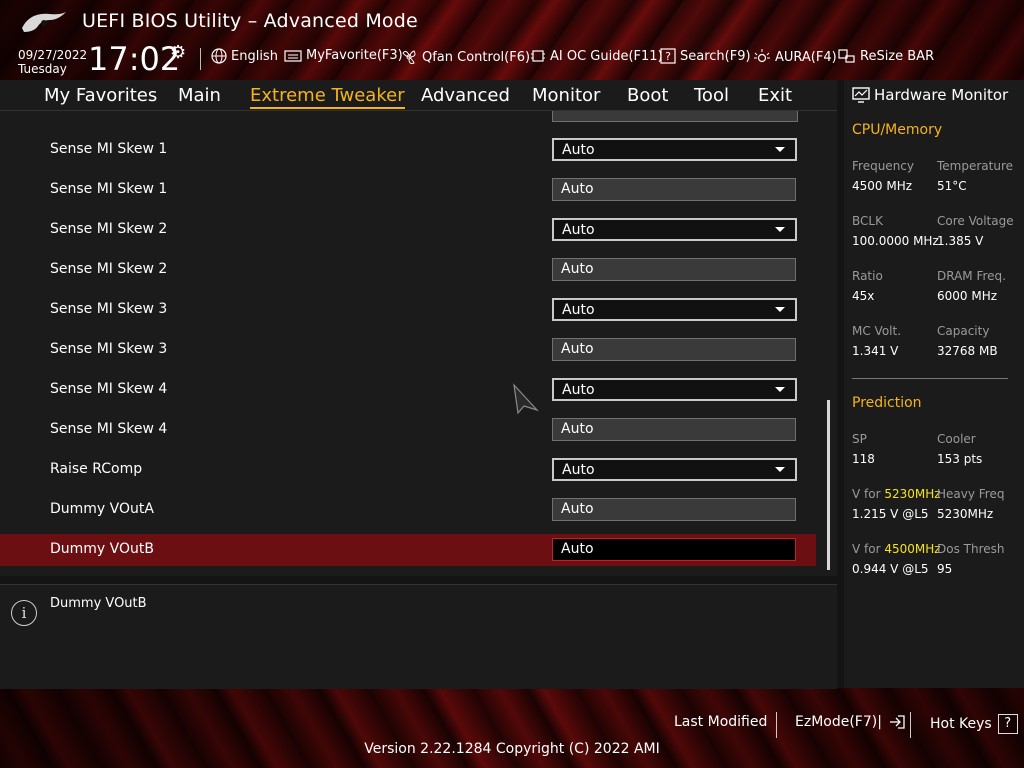 The width and height of the screenshot is (1024, 768). I want to click on cooler-label: Cooler, so click(956, 439).